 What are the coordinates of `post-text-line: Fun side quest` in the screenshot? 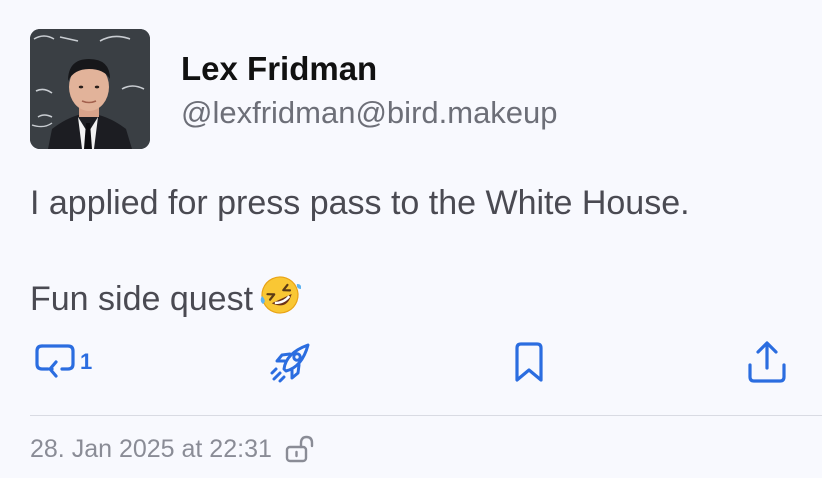 It's located at (166, 299).